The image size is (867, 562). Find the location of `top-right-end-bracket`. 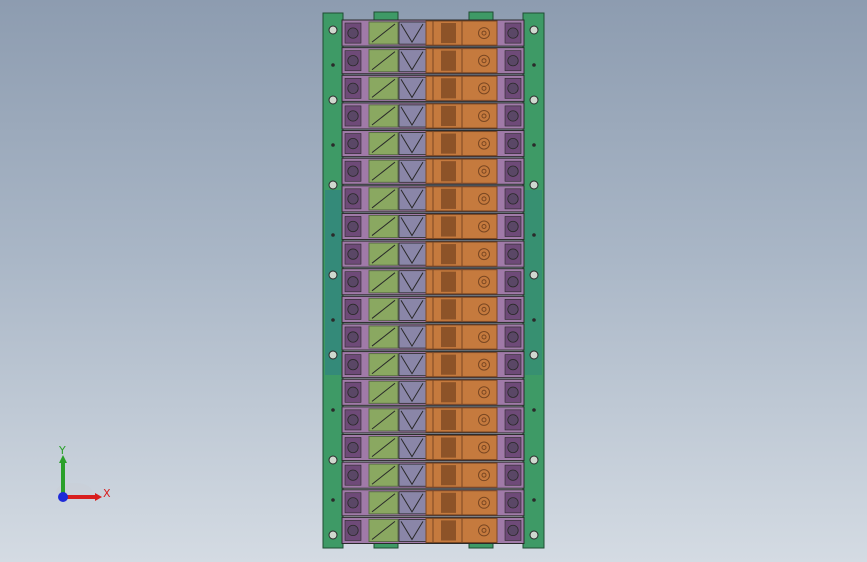

top-right-end-bracket is located at coordinates (481, 16).